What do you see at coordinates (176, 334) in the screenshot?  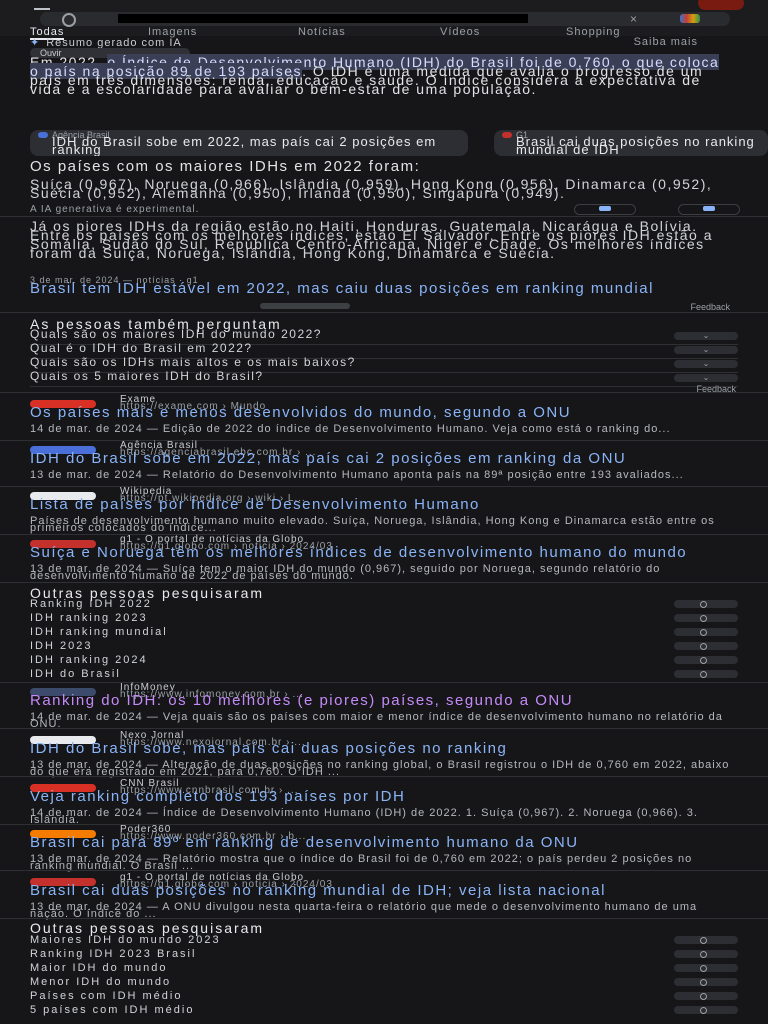 I see `paa-question-text: Quais são os maiores IDH do mundo 2022?` at bounding box center [176, 334].